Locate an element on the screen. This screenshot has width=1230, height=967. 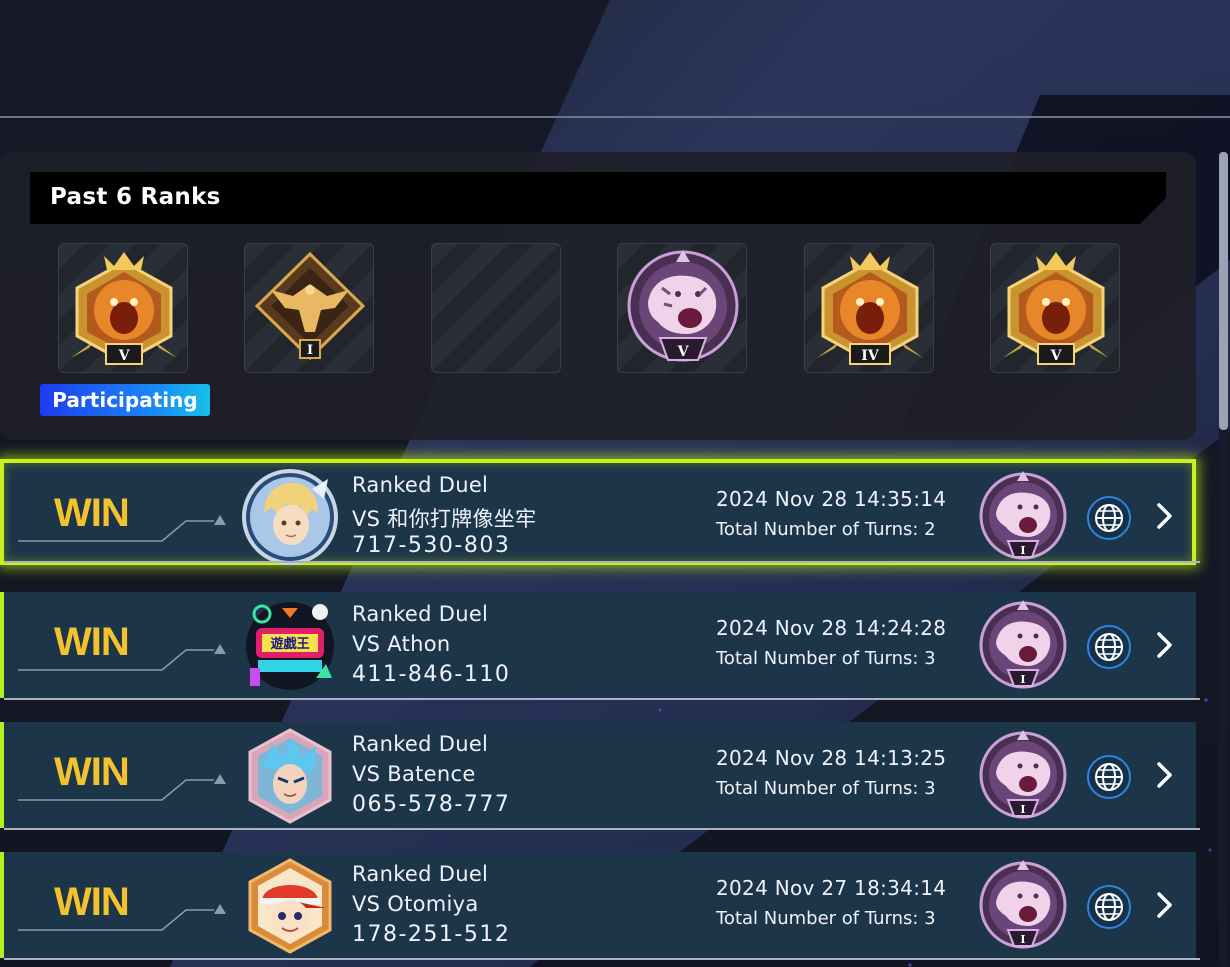
scrollbar-thumb is located at coordinates (1223, 291).